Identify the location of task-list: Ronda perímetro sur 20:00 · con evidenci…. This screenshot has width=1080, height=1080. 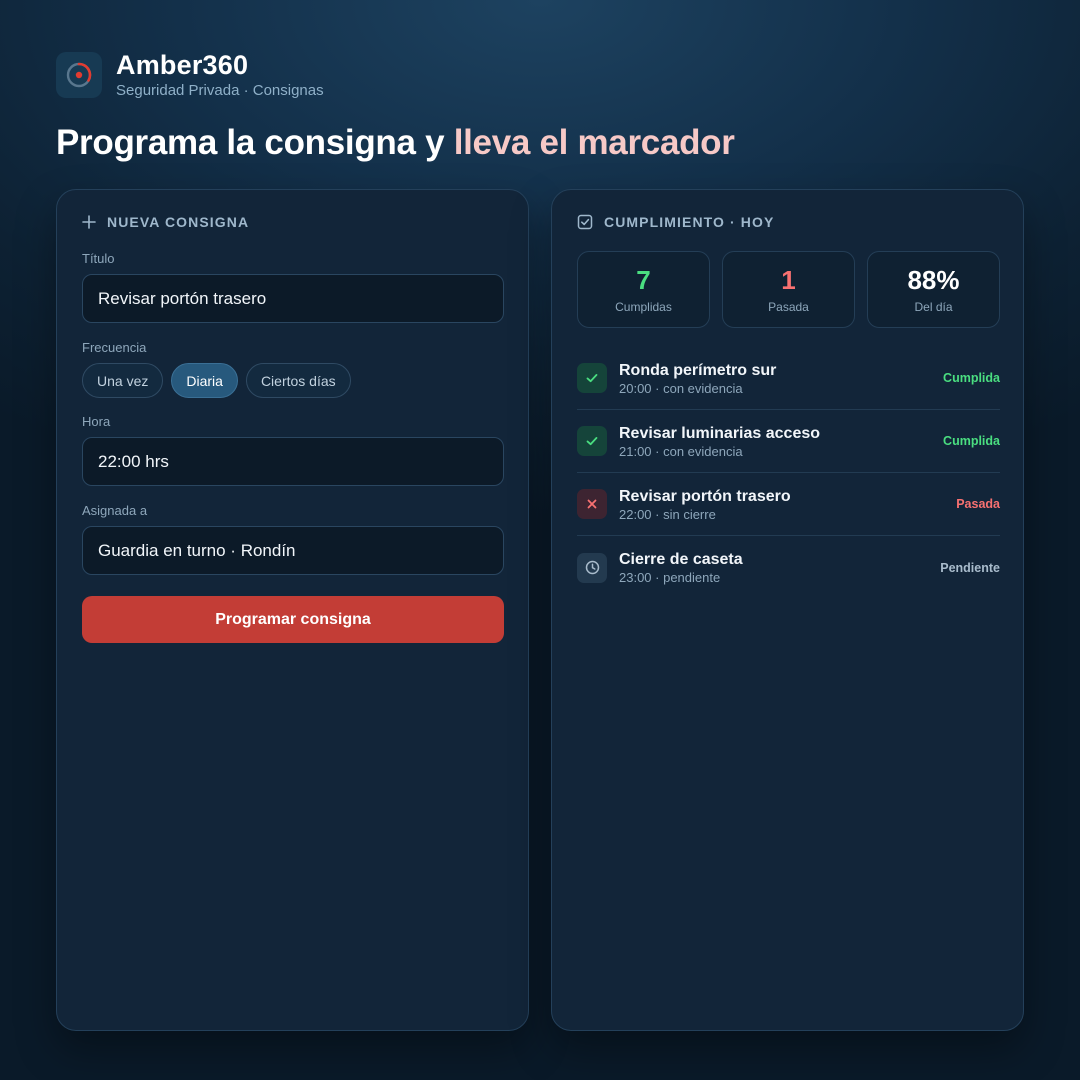
(788, 473).